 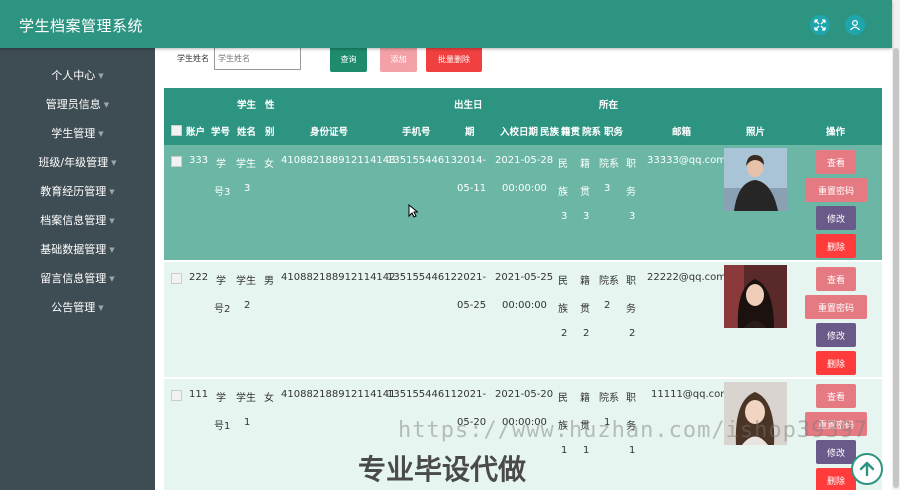 What do you see at coordinates (348, 59) in the screenshot?
I see `query-button: 查询` at bounding box center [348, 59].